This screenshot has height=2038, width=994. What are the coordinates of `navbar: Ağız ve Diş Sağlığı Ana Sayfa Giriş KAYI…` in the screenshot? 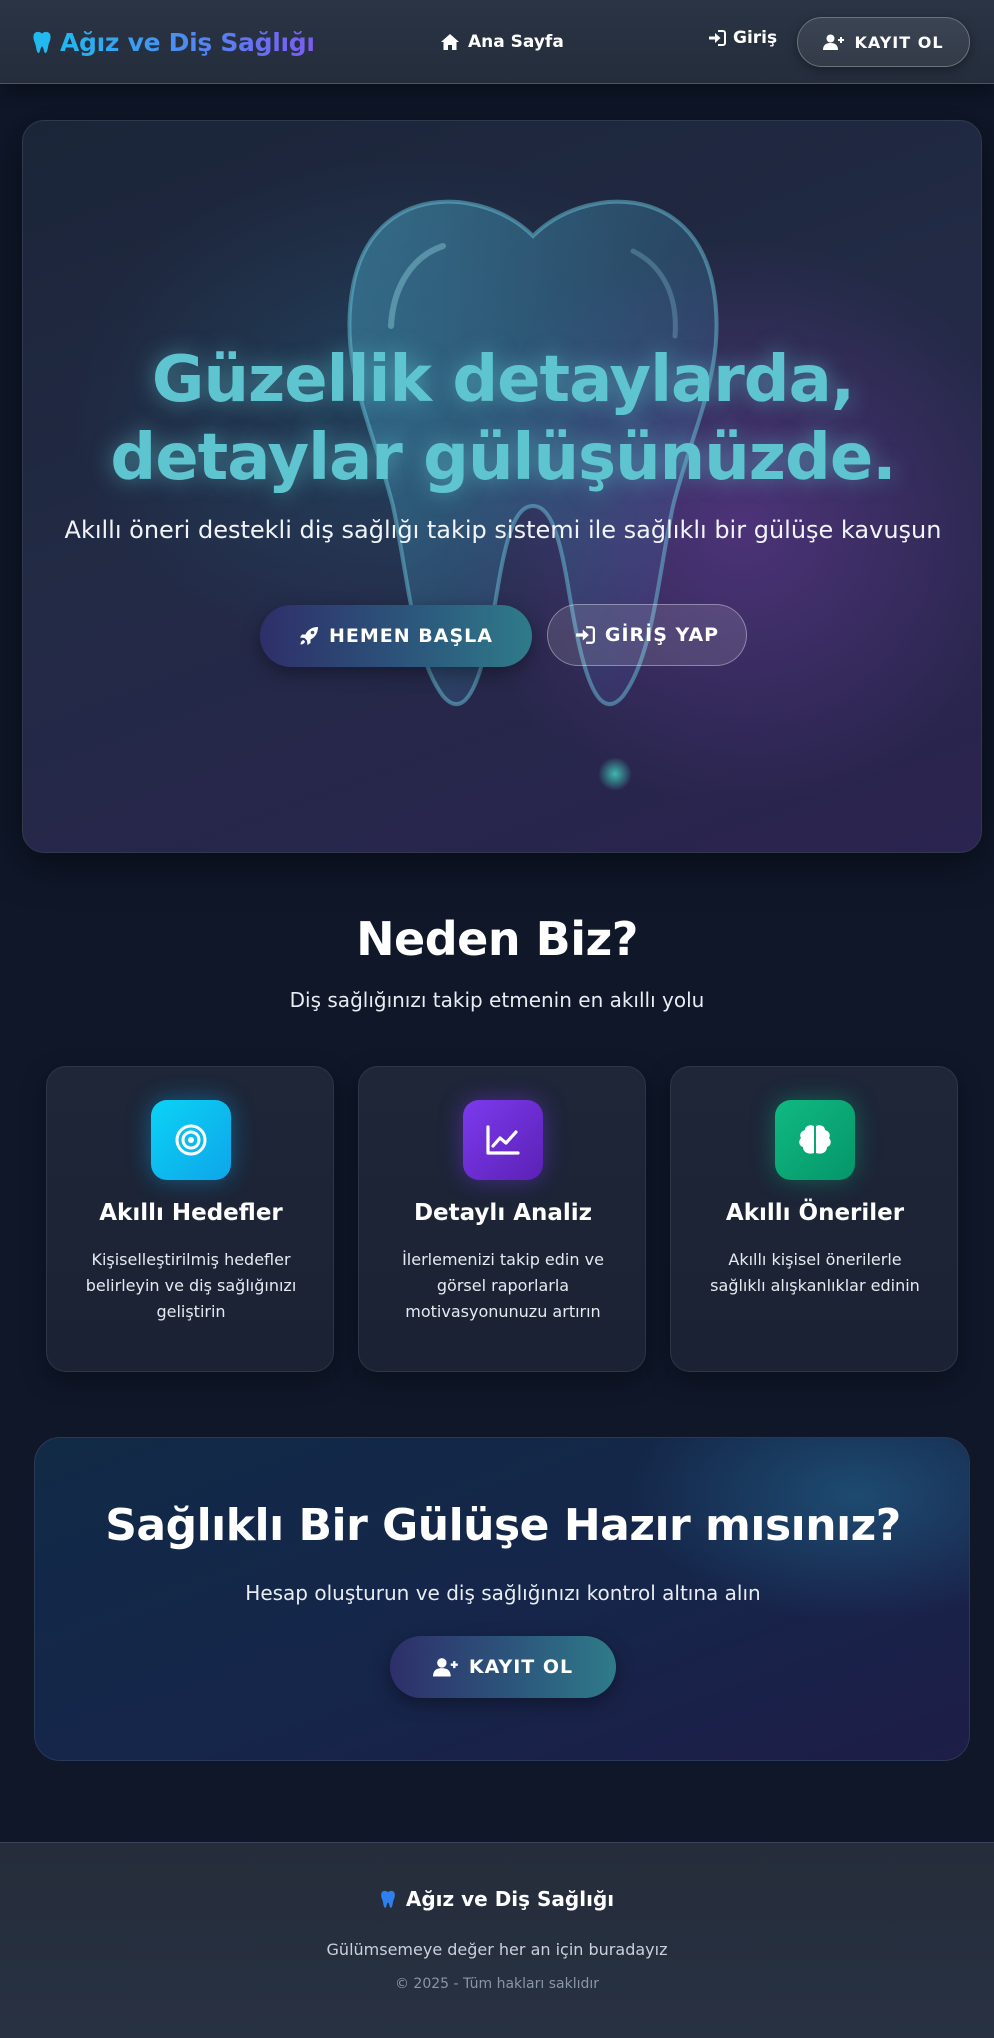 It's located at (497, 42).